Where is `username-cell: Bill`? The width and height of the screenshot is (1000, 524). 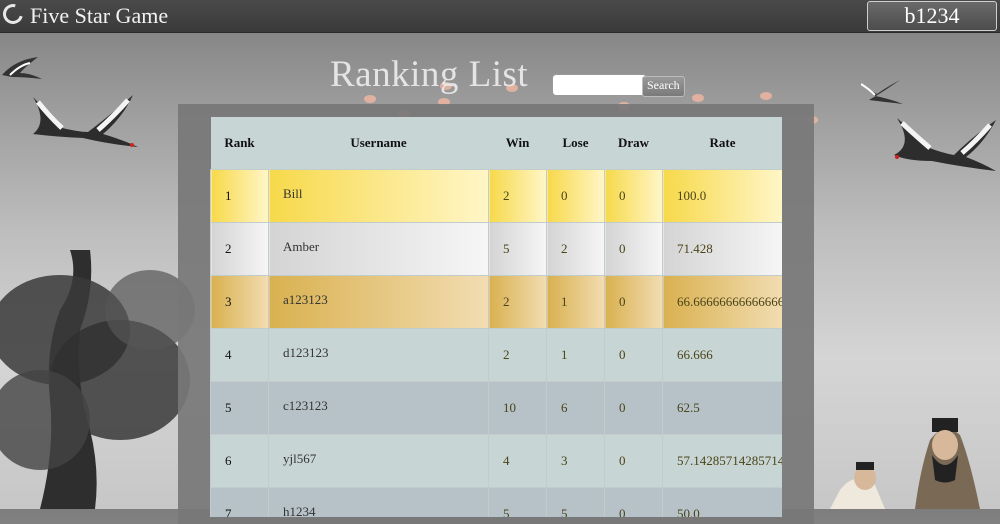
username-cell: Bill is located at coordinates (378, 196).